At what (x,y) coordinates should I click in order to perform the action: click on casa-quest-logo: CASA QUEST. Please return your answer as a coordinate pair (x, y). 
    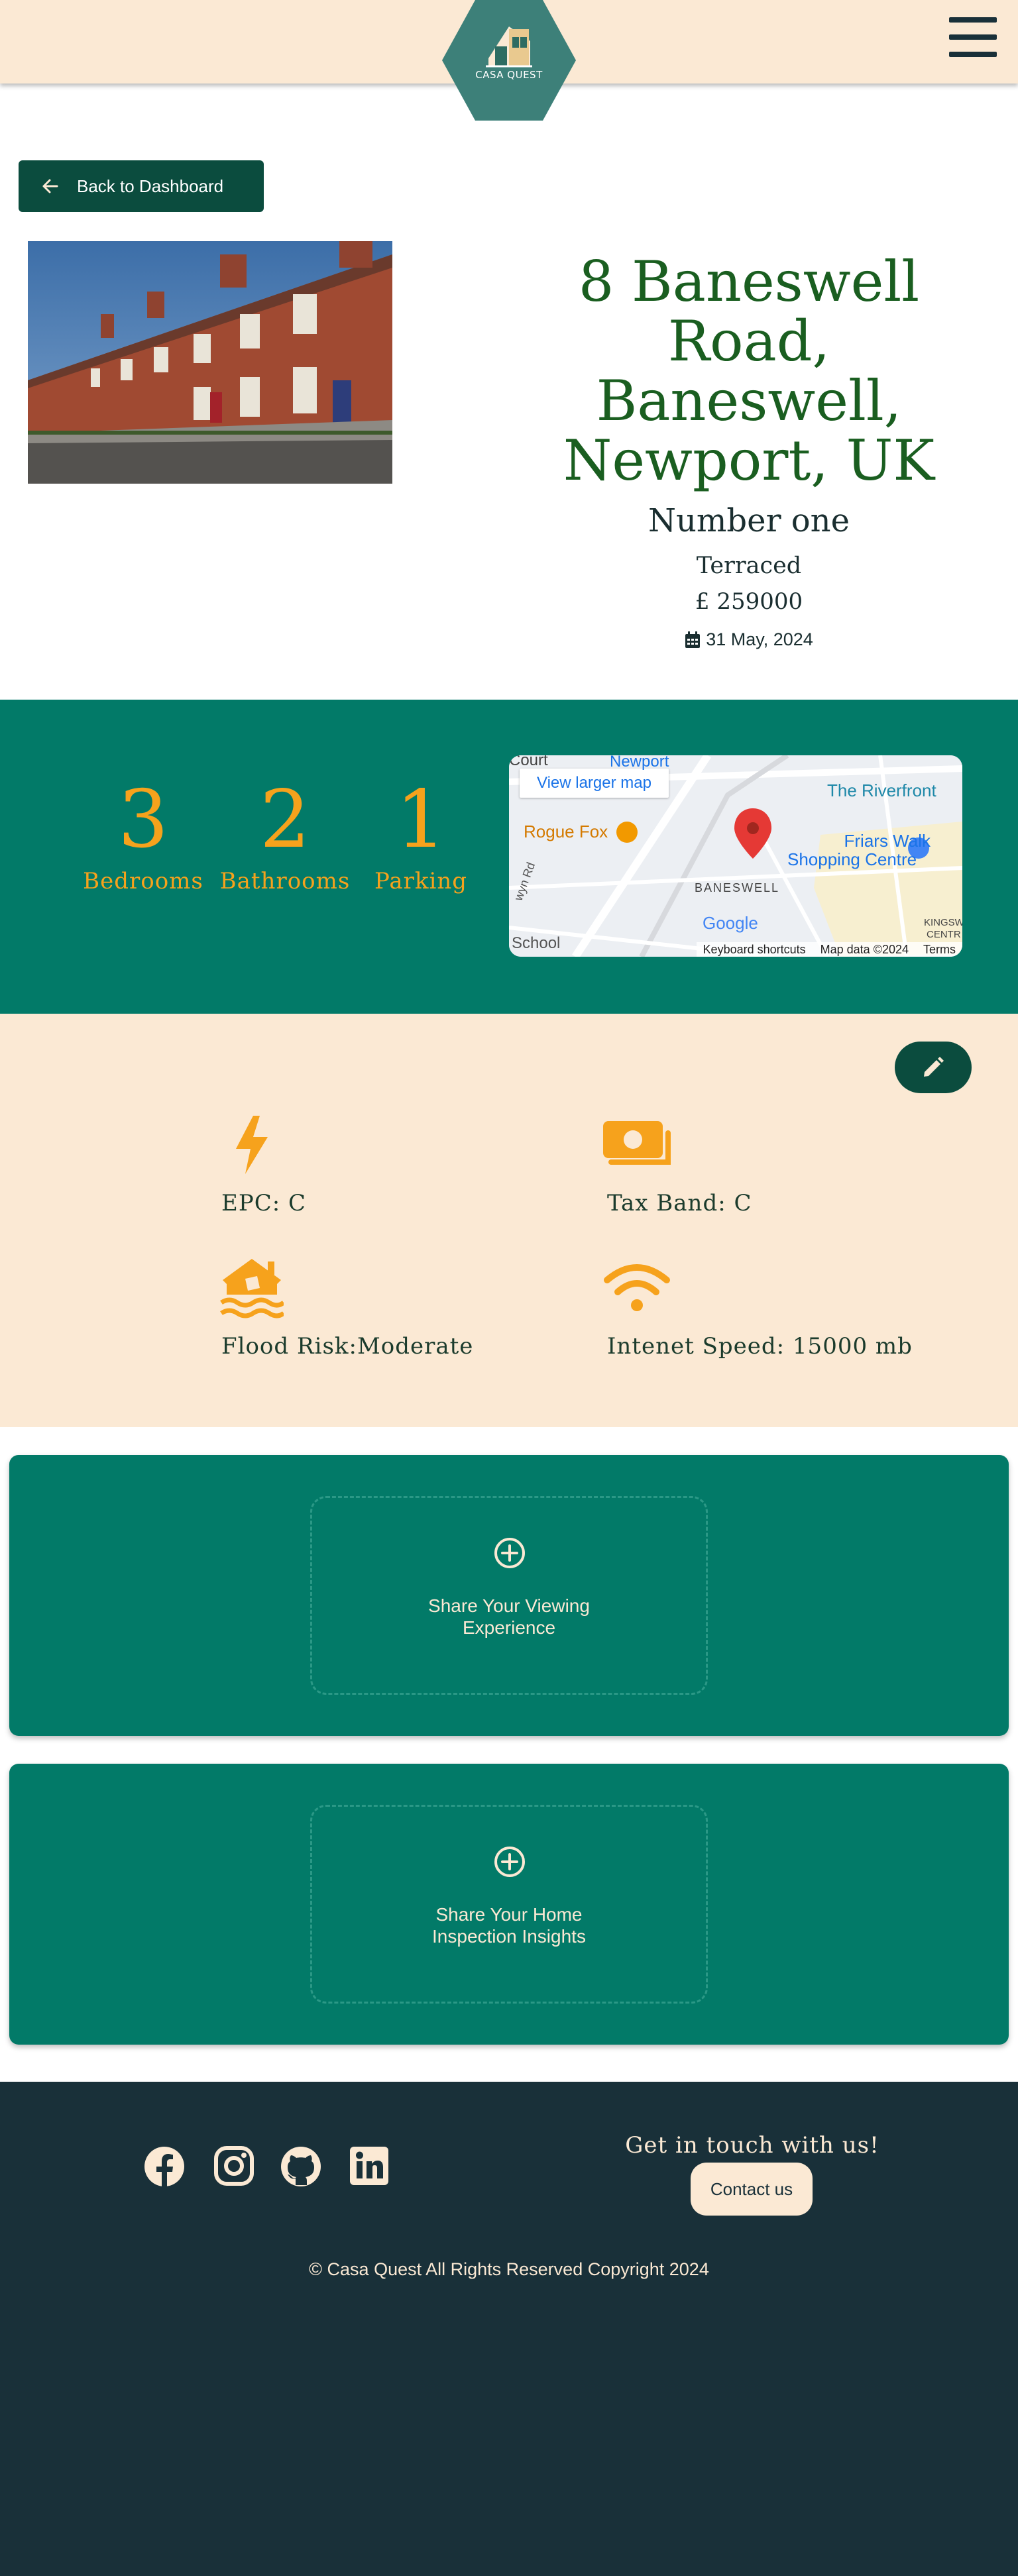
    Looking at the image, I should click on (509, 60).